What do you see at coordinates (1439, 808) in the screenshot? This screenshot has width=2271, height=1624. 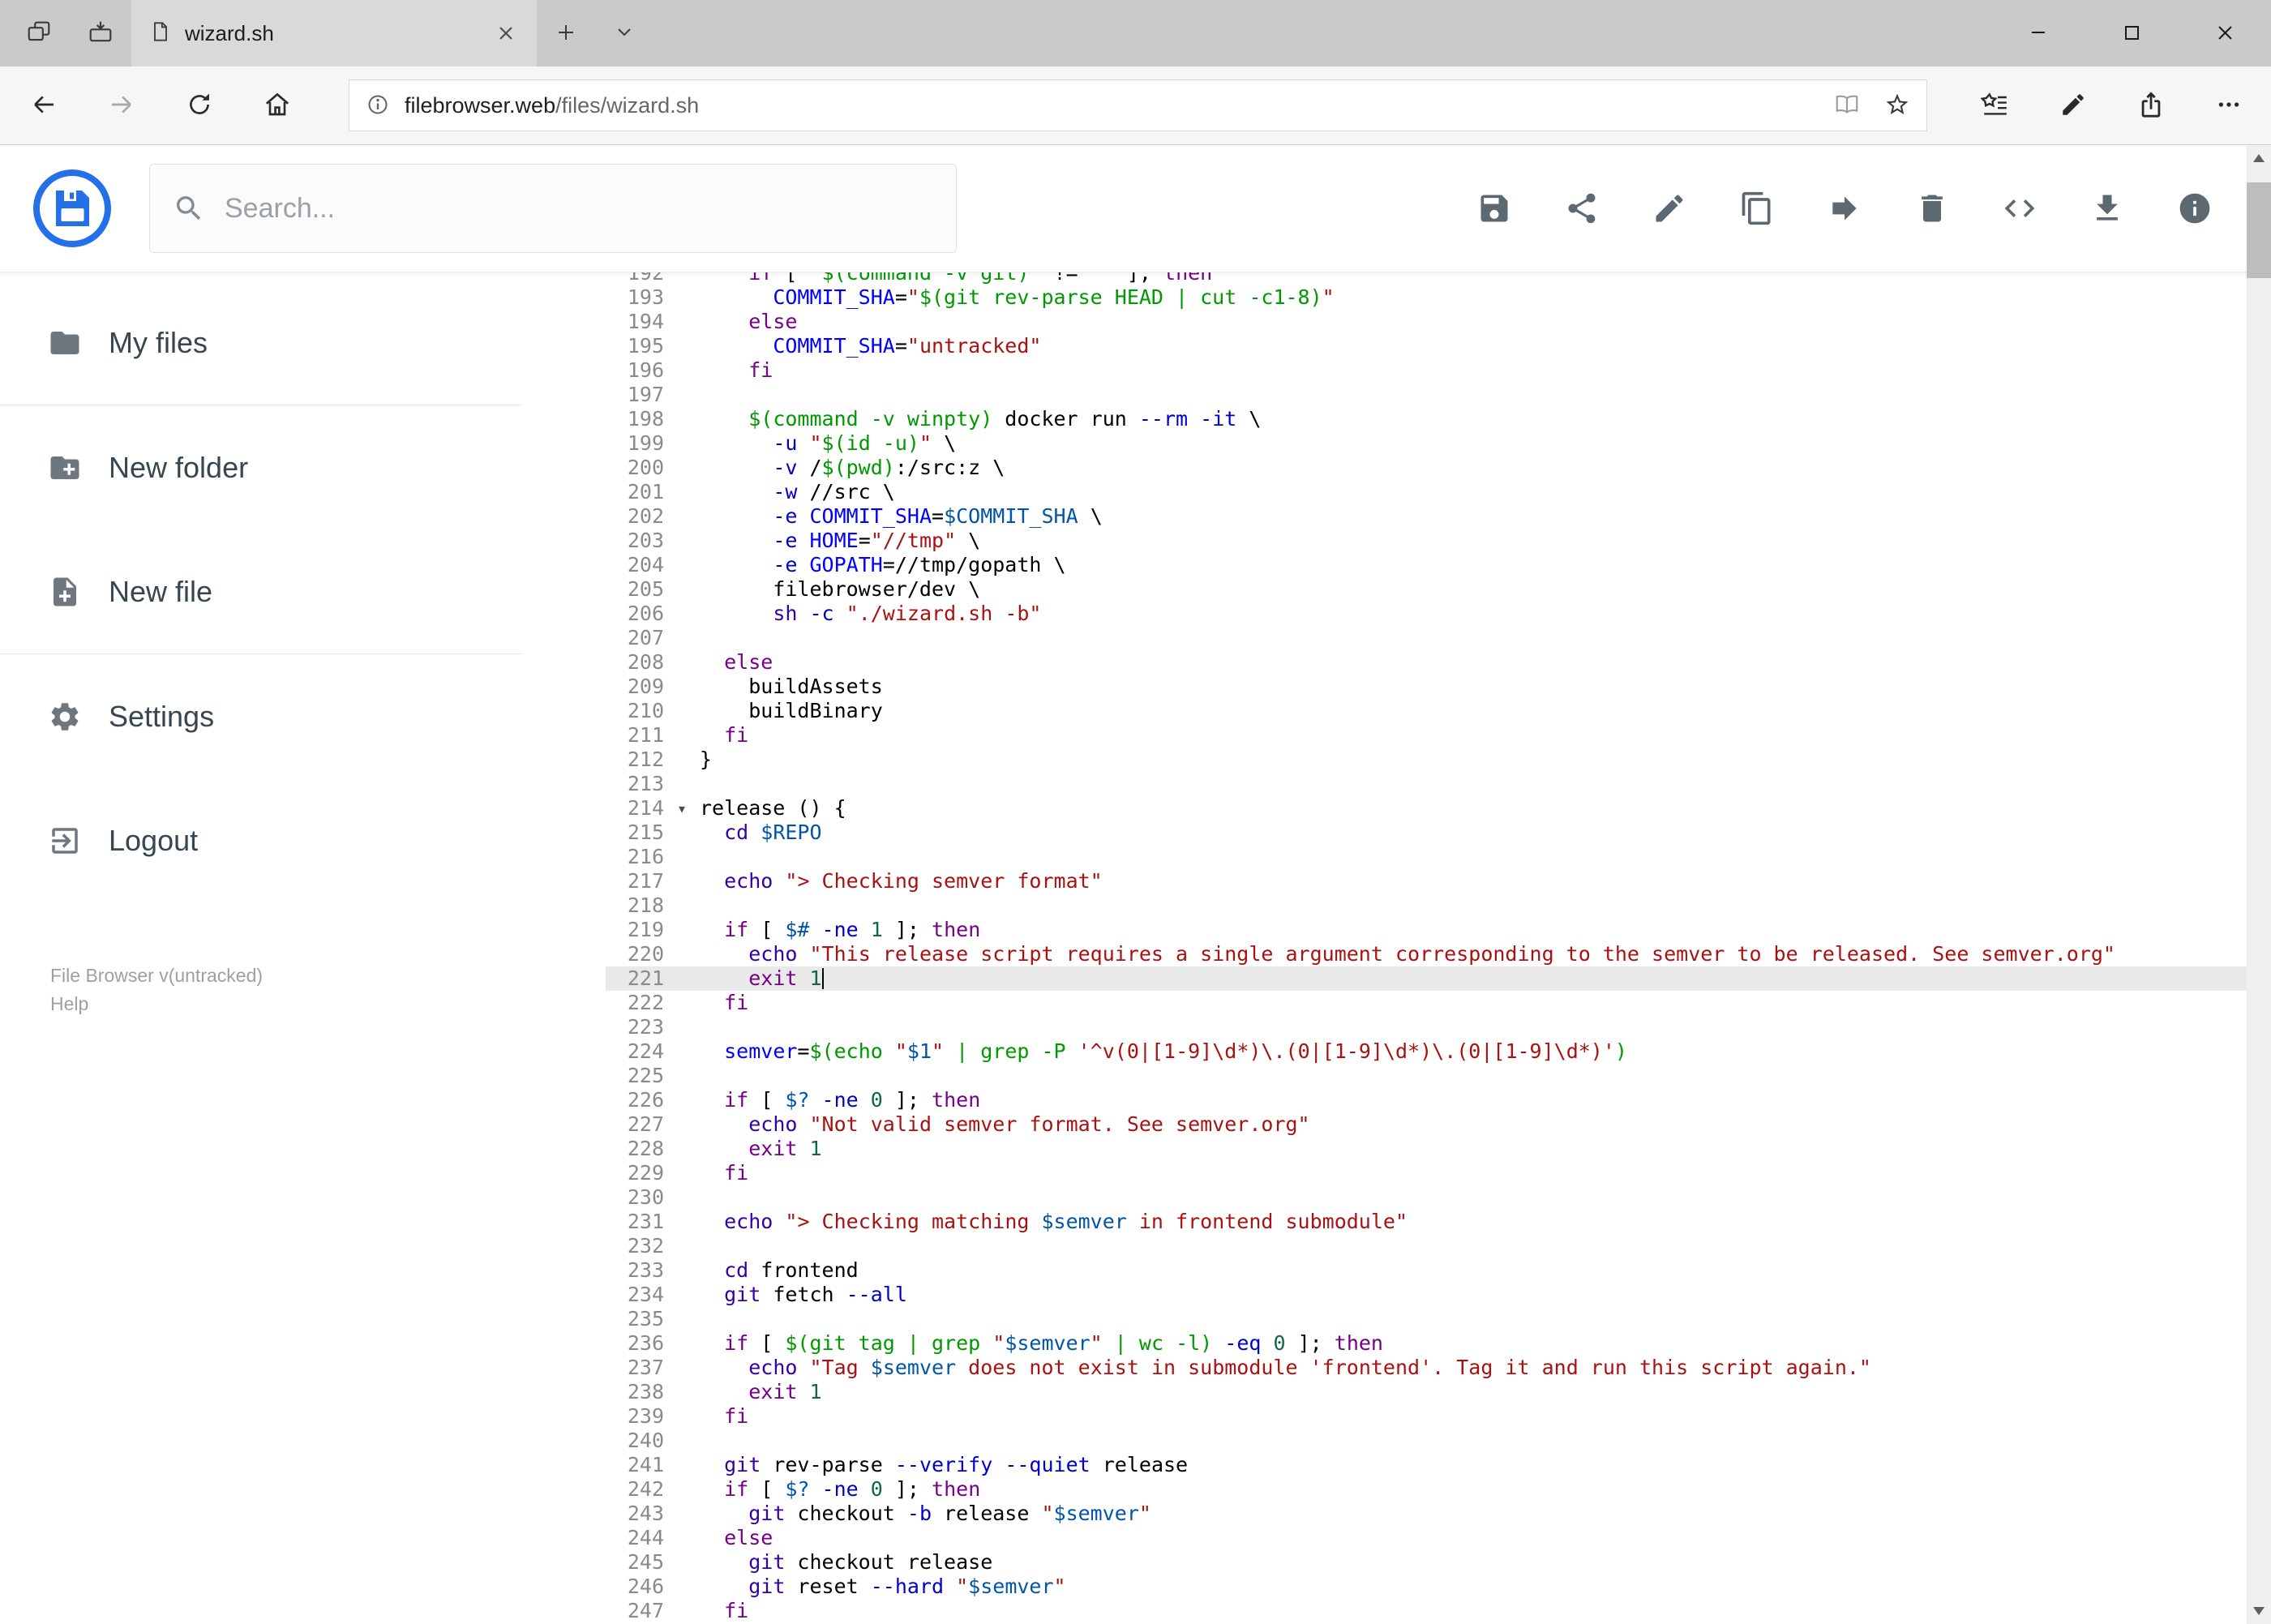 I see `code-line: 214 ▾ release () {` at bounding box center [1439, 808].